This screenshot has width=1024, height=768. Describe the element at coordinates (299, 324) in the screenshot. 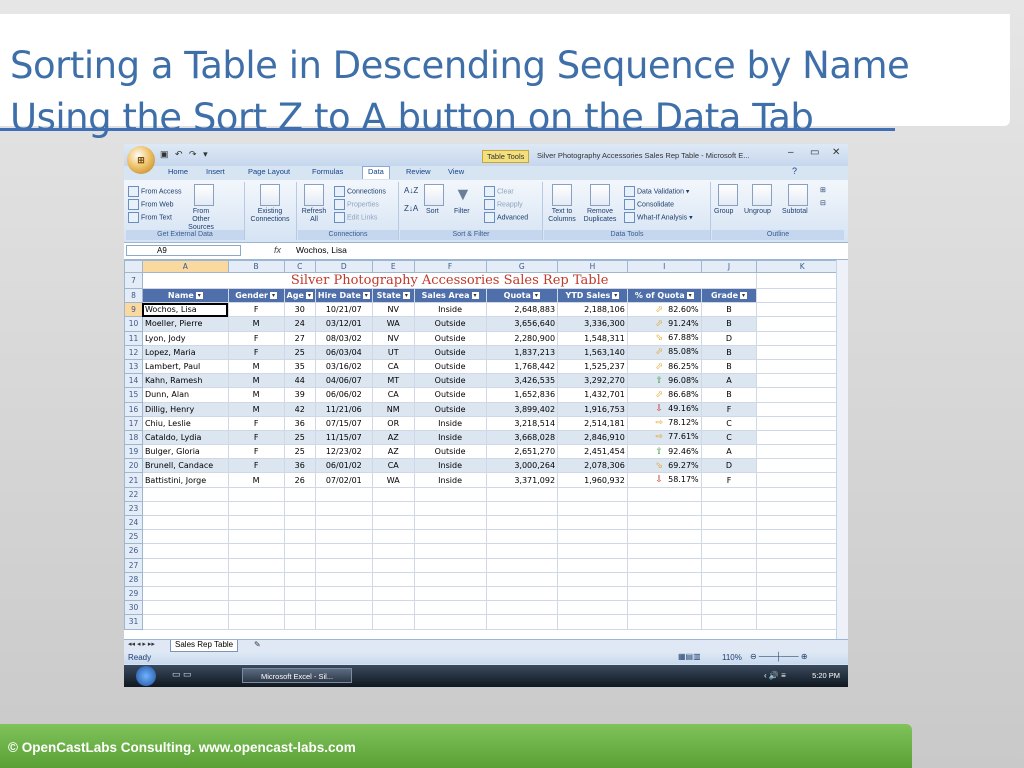

I see `cell: 24` at that location.